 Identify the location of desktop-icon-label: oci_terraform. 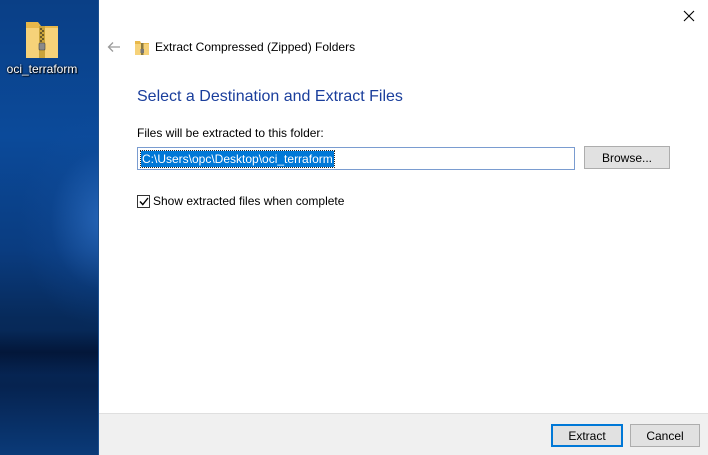
(42, 69).